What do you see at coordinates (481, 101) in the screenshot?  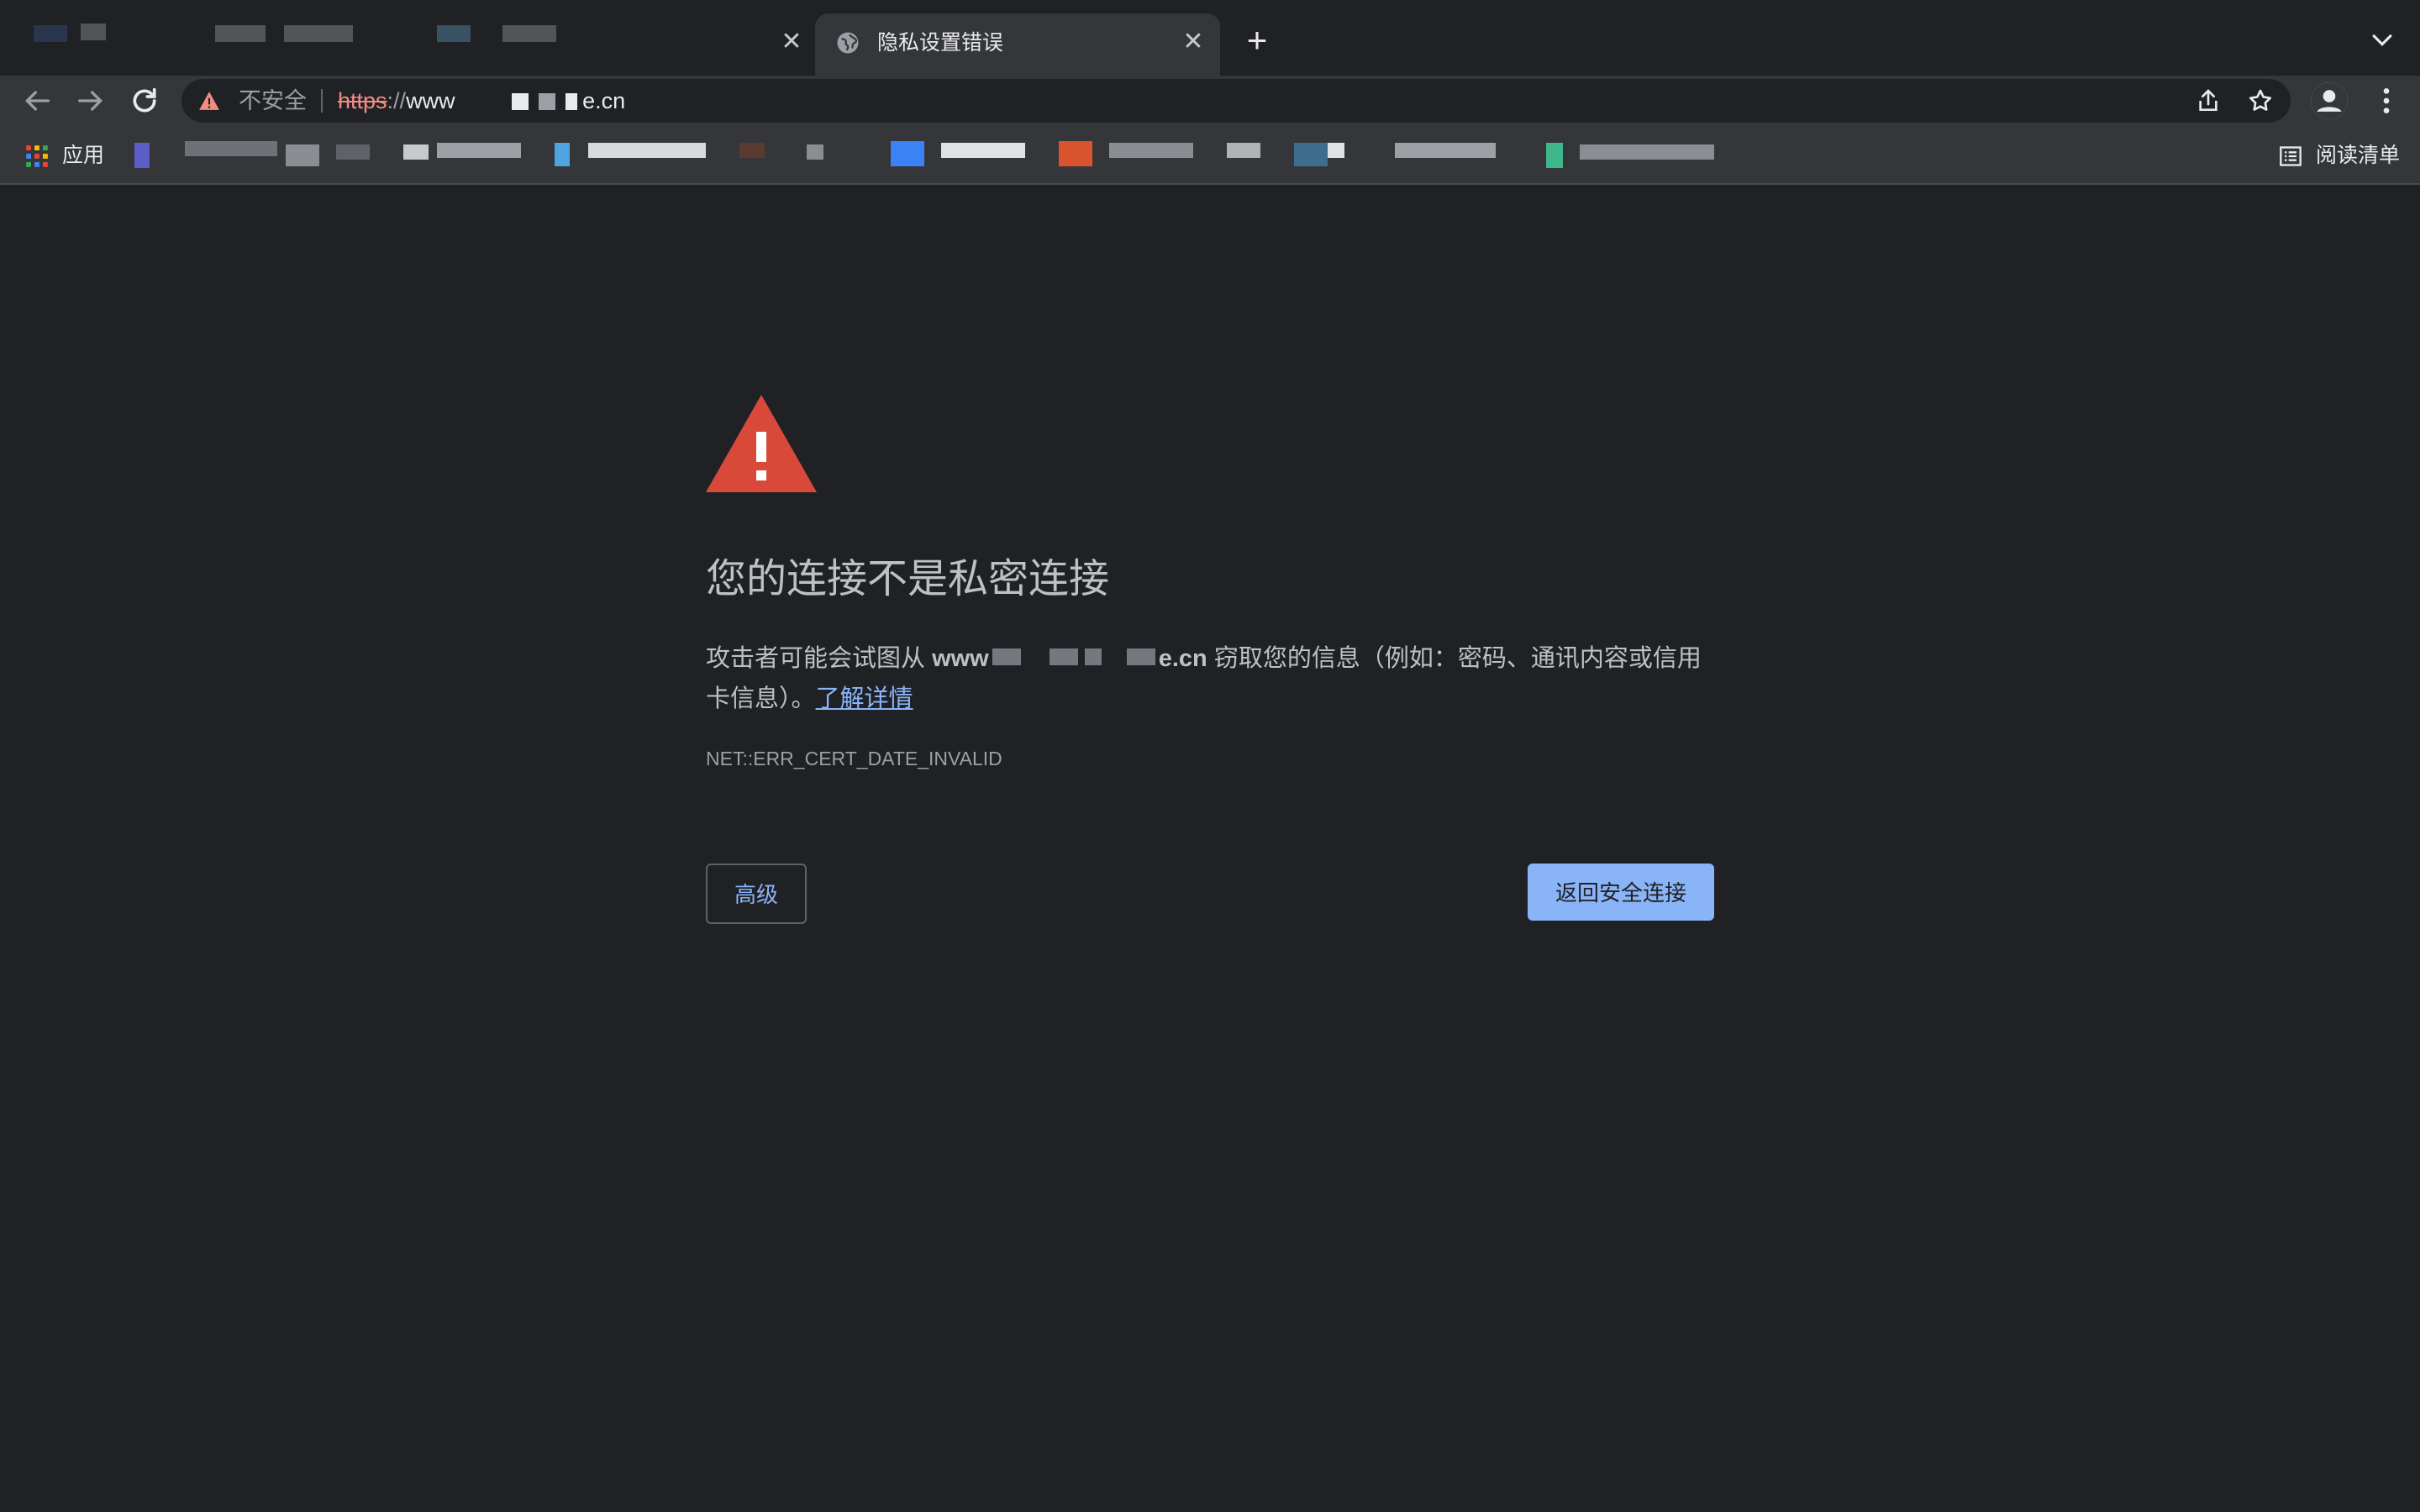 I see `url-text: https://www e.cn` at bounding box center [481, 101].